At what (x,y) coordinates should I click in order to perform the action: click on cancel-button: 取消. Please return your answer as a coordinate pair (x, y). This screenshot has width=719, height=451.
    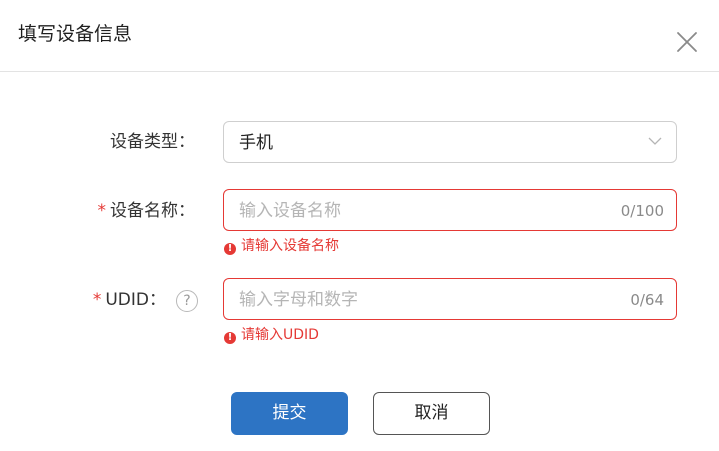
    Looking at the image, I should click on (431, 413).